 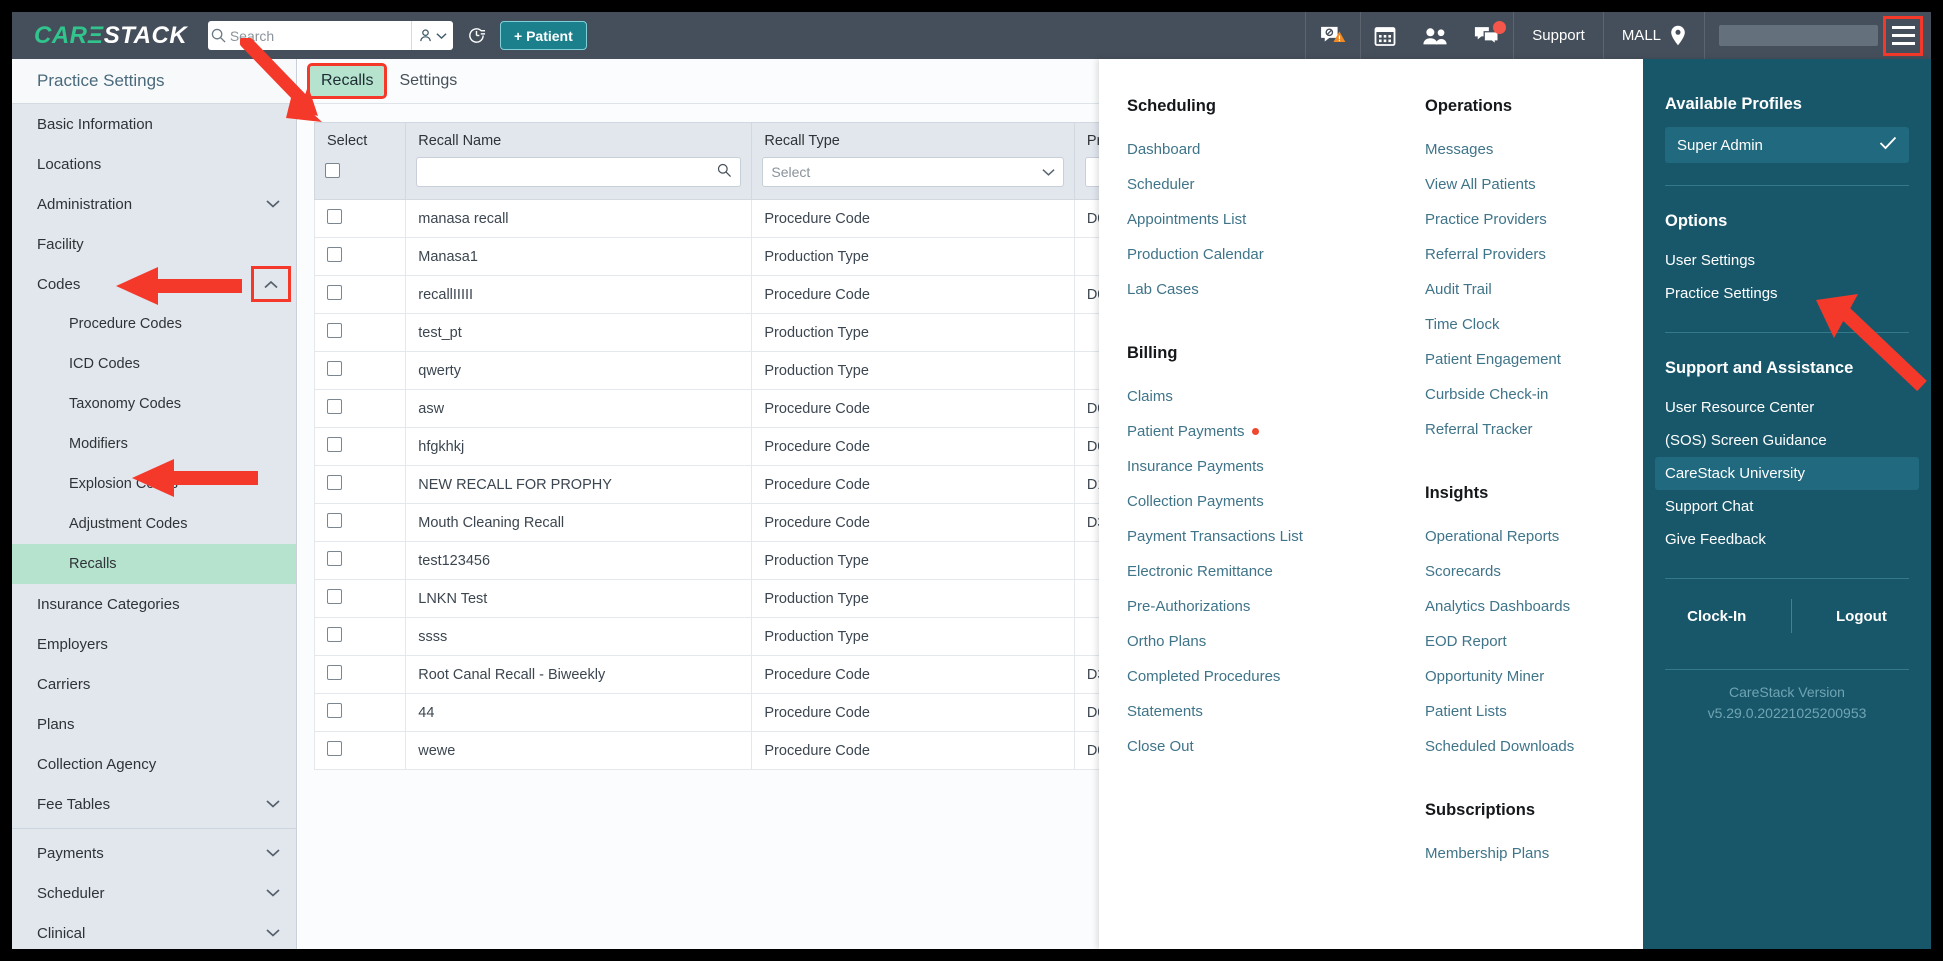 I want to click on sidebar-item-facility: Facility, so click(x=154, y=244).